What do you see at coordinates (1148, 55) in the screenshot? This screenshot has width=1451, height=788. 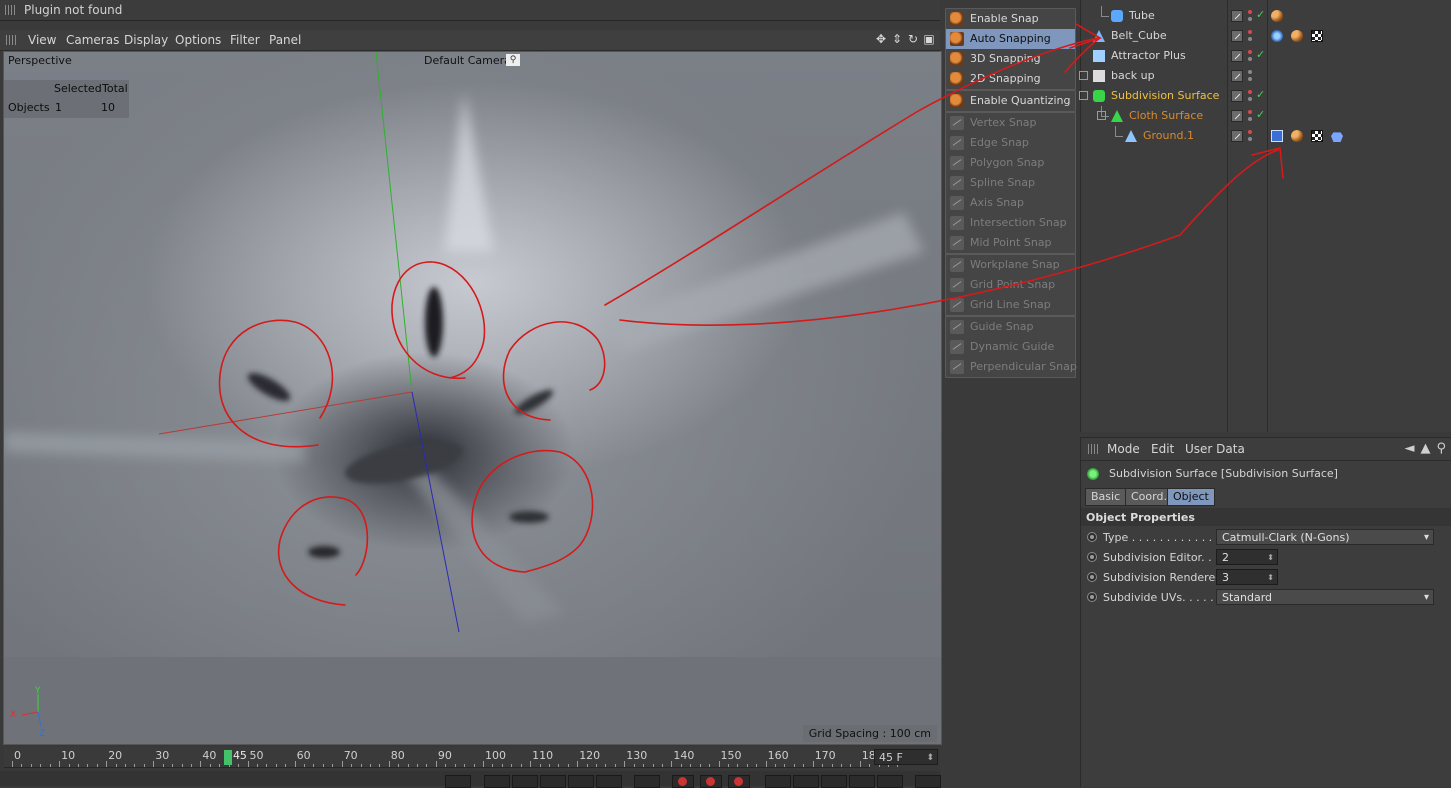 I see `object-name: Attractor Plus` at bounding box center [1148, 55].